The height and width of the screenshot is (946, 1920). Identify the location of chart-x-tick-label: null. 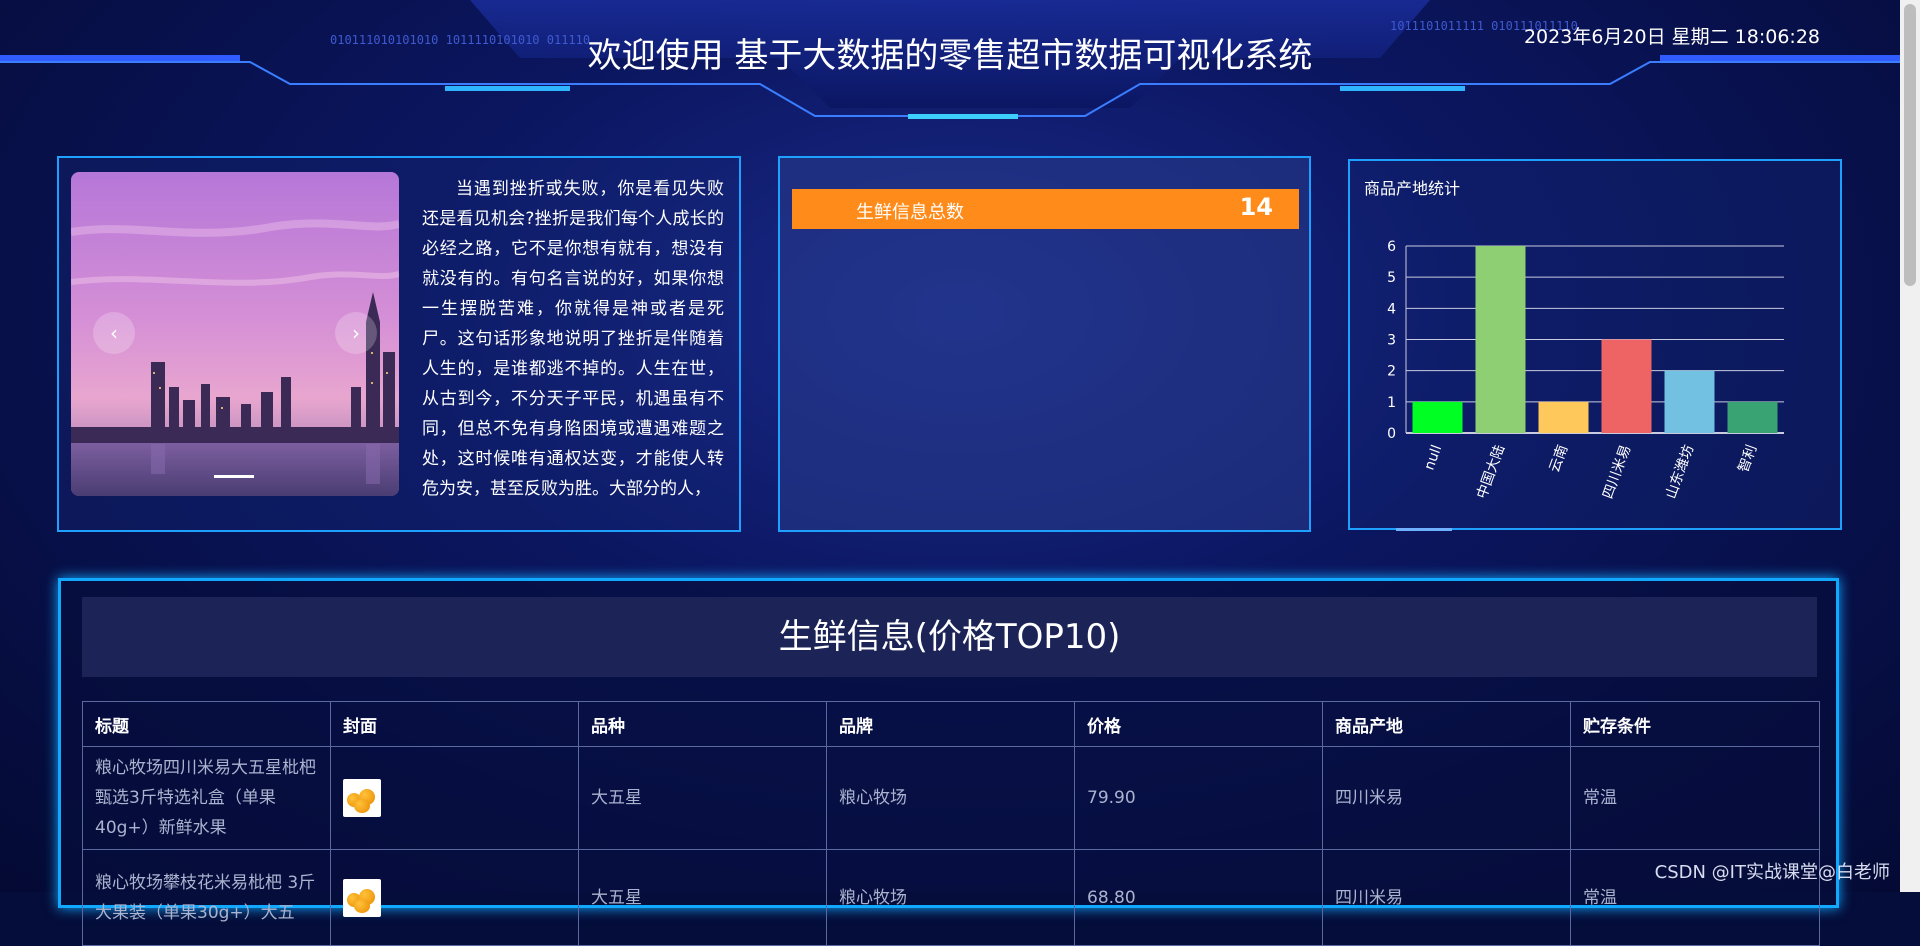
(1433, 457).